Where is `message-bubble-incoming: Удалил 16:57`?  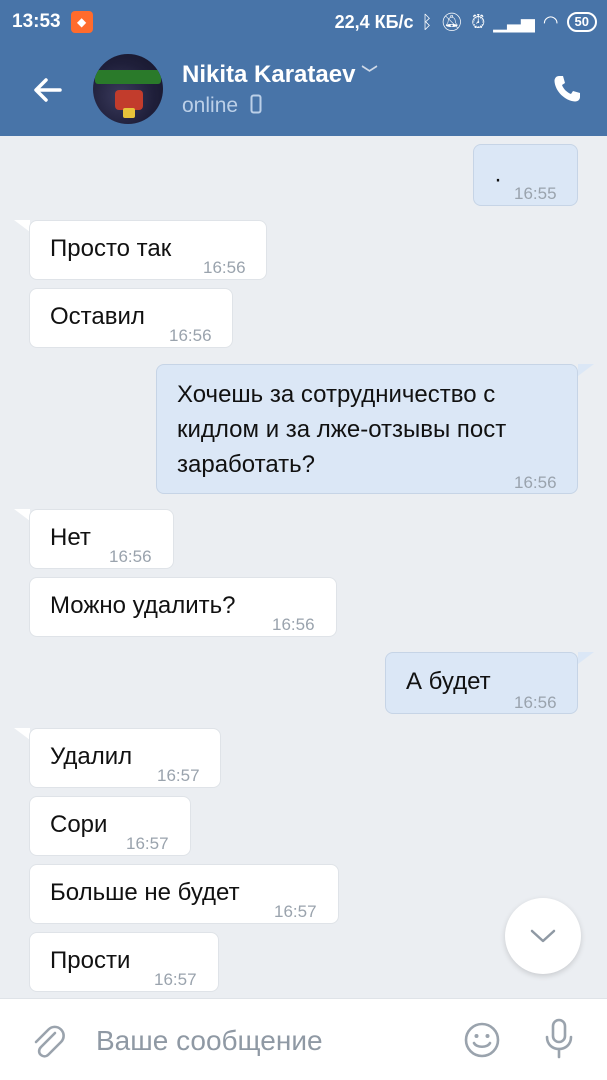
message-bubble-incoming: Удалил 16:57 is located at coordinates (125, 758).